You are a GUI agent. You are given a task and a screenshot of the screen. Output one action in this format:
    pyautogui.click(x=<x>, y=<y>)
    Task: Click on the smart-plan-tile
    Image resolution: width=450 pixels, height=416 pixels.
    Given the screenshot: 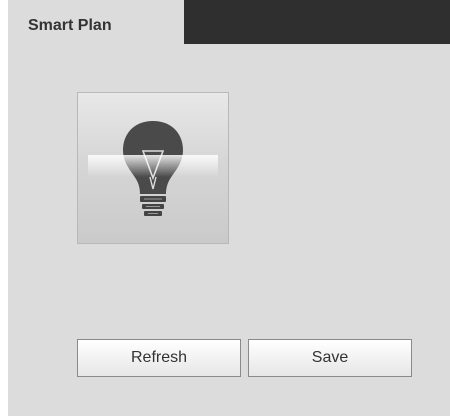 What is the action you would take?
    pyautogui.click(x=153, y=168)
    